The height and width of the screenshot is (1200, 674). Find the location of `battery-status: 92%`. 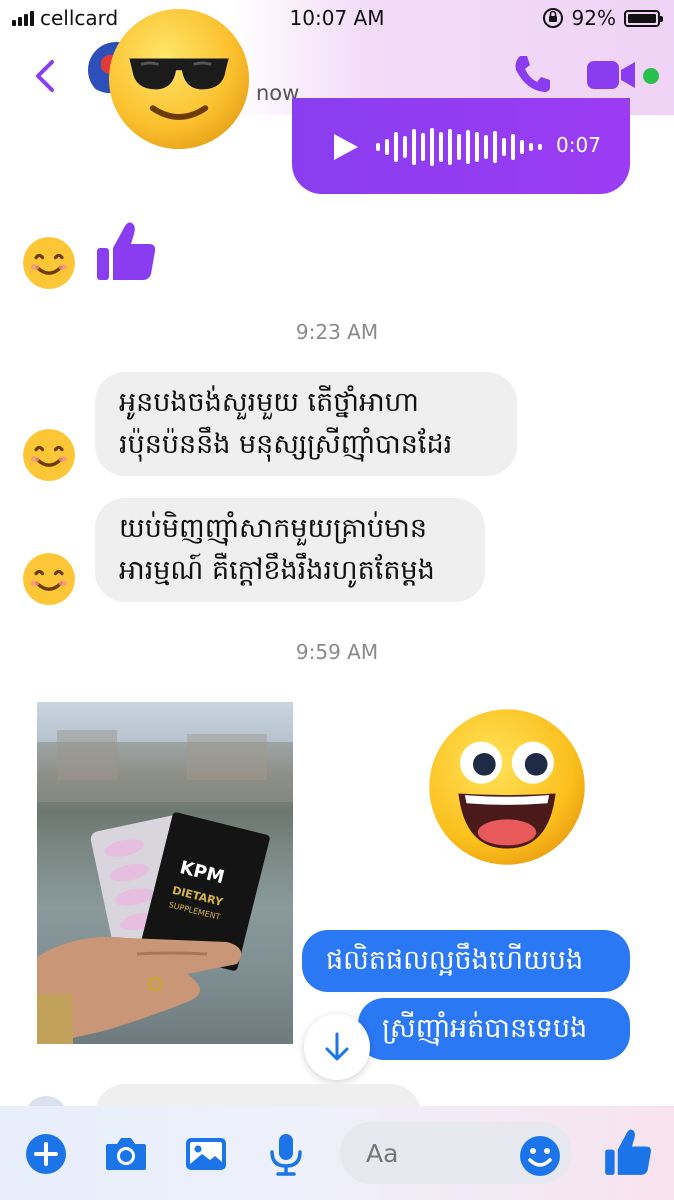

battery-status: 92% is located at coordinates (602, 18).